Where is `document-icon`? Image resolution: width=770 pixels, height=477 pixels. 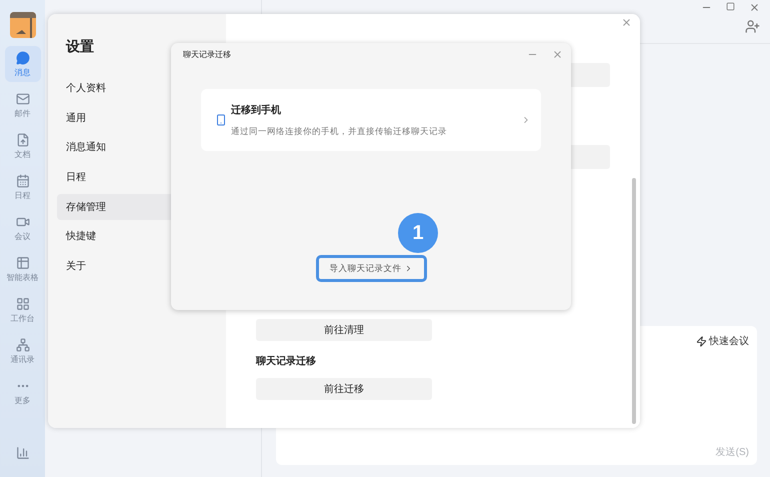
document-icon is located at coordinates (23, 139).